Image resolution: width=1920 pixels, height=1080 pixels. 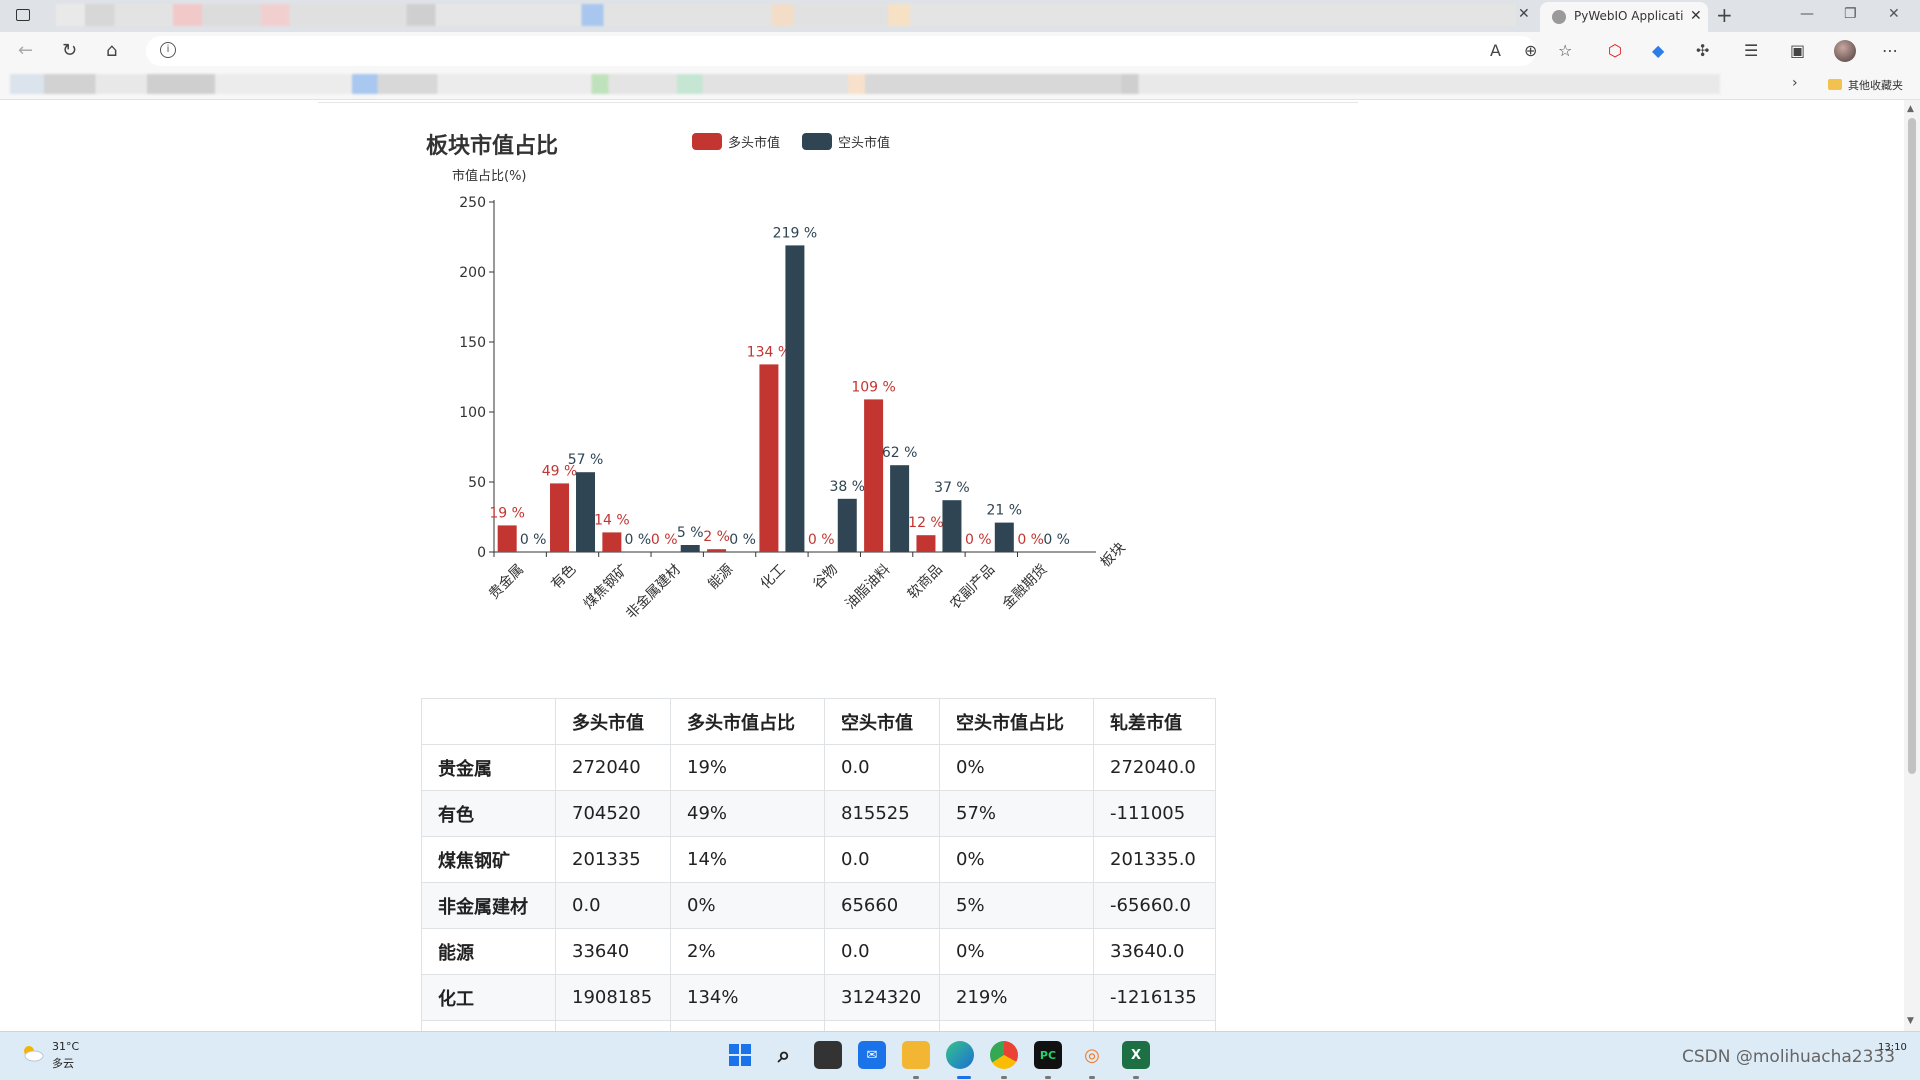 I want to click on avatar, so click(x=1845, y=51).